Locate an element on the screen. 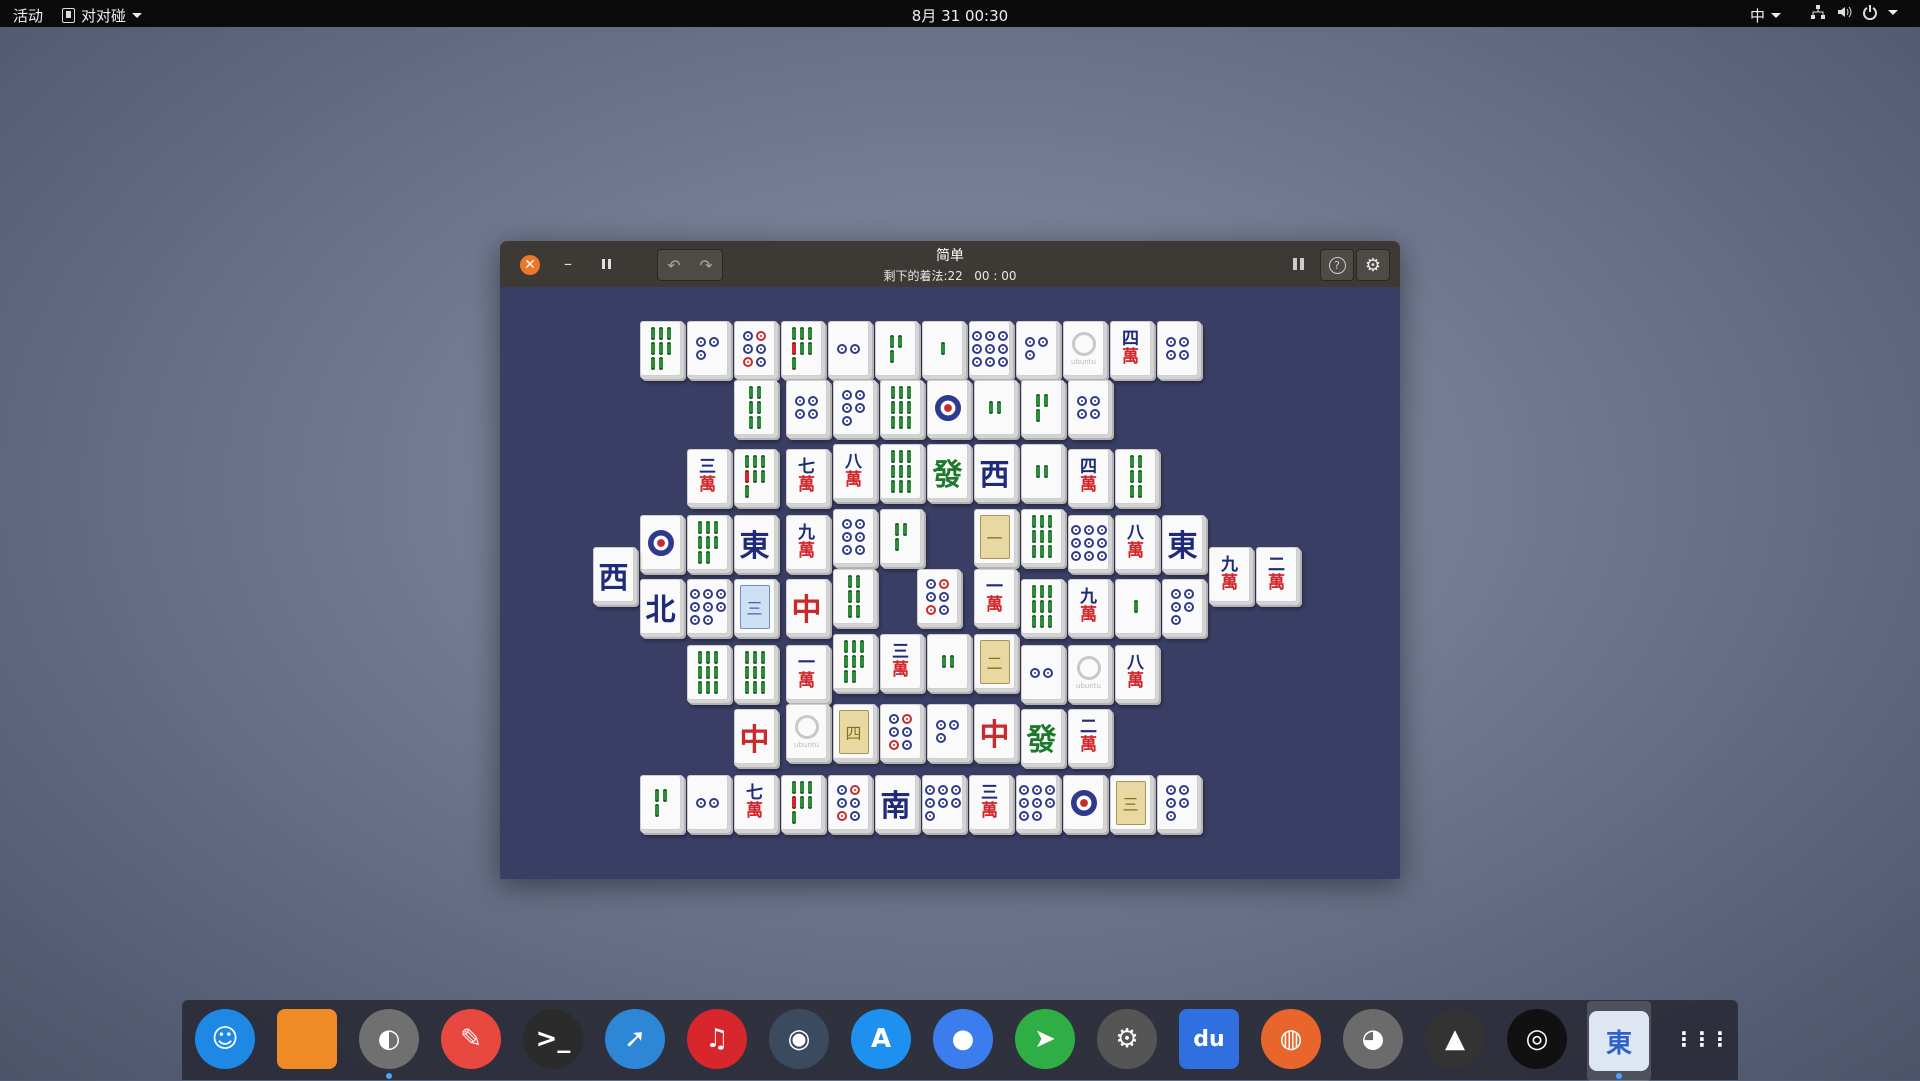 The height and width of the screenshot is (1081, 1920). dock-item: ◐ is located at coordinates (389, 1043).